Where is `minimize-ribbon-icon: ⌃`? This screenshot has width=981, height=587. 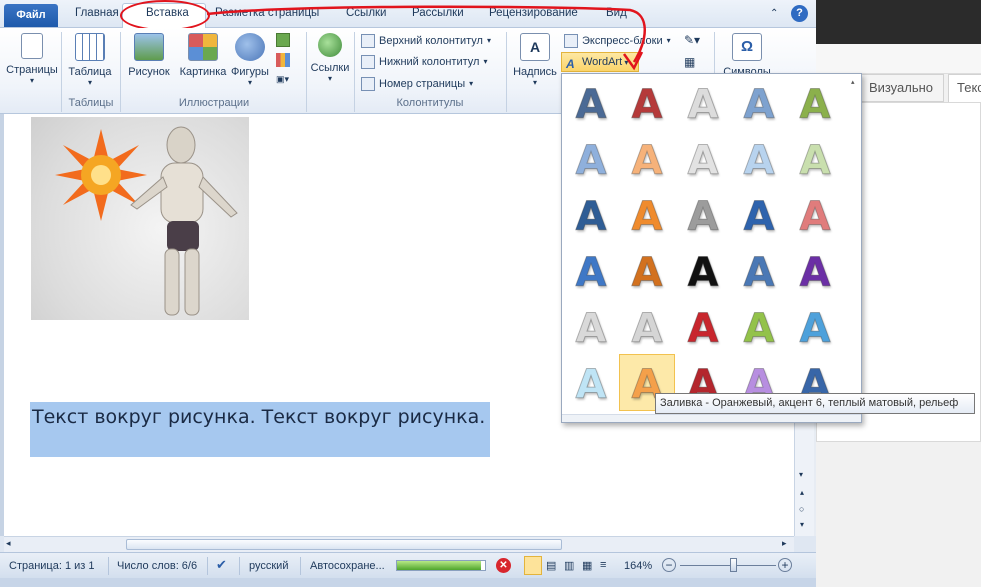
minimize-ribbon-icon: ⌃ is located at coordinates (774, 13).